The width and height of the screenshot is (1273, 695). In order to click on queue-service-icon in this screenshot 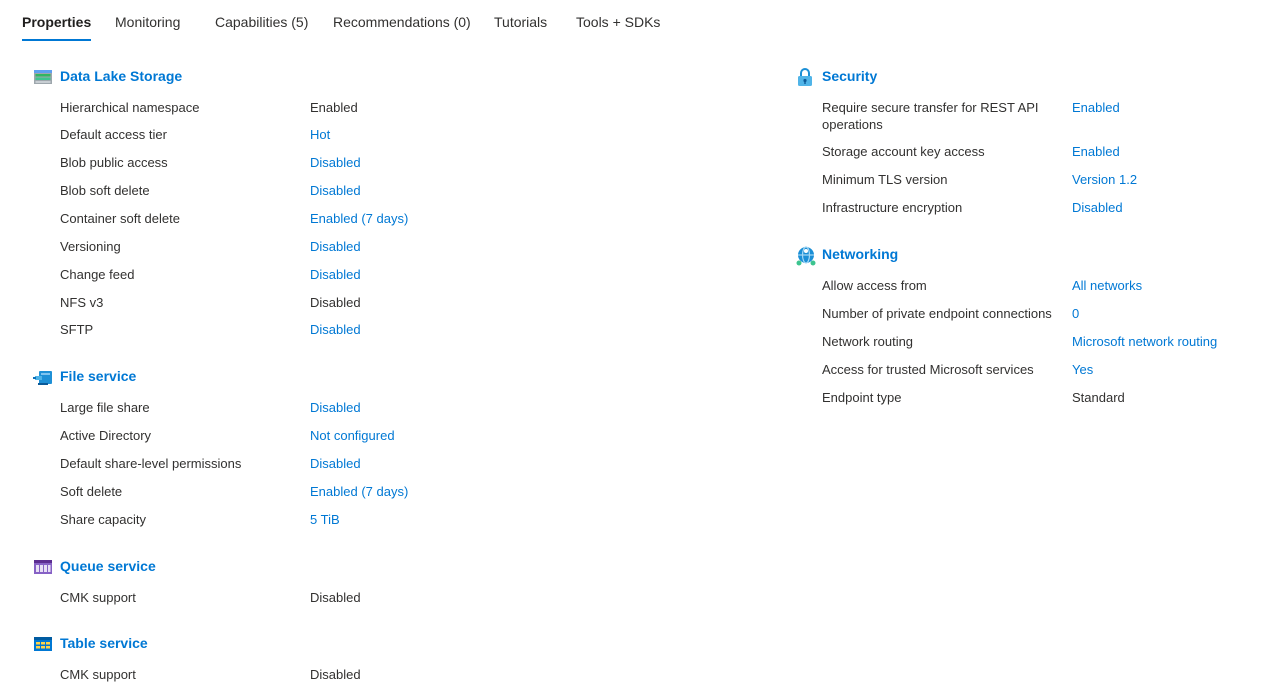, I will do `click(43, 567)`.